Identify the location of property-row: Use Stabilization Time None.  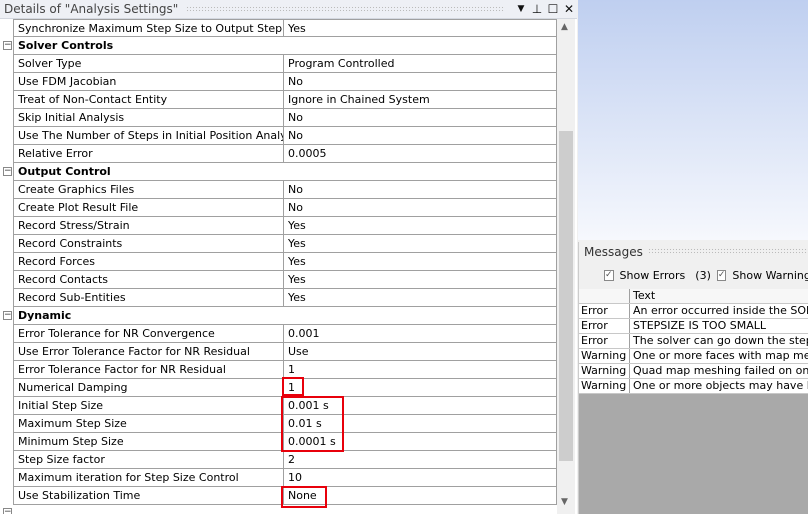
(278, 496).